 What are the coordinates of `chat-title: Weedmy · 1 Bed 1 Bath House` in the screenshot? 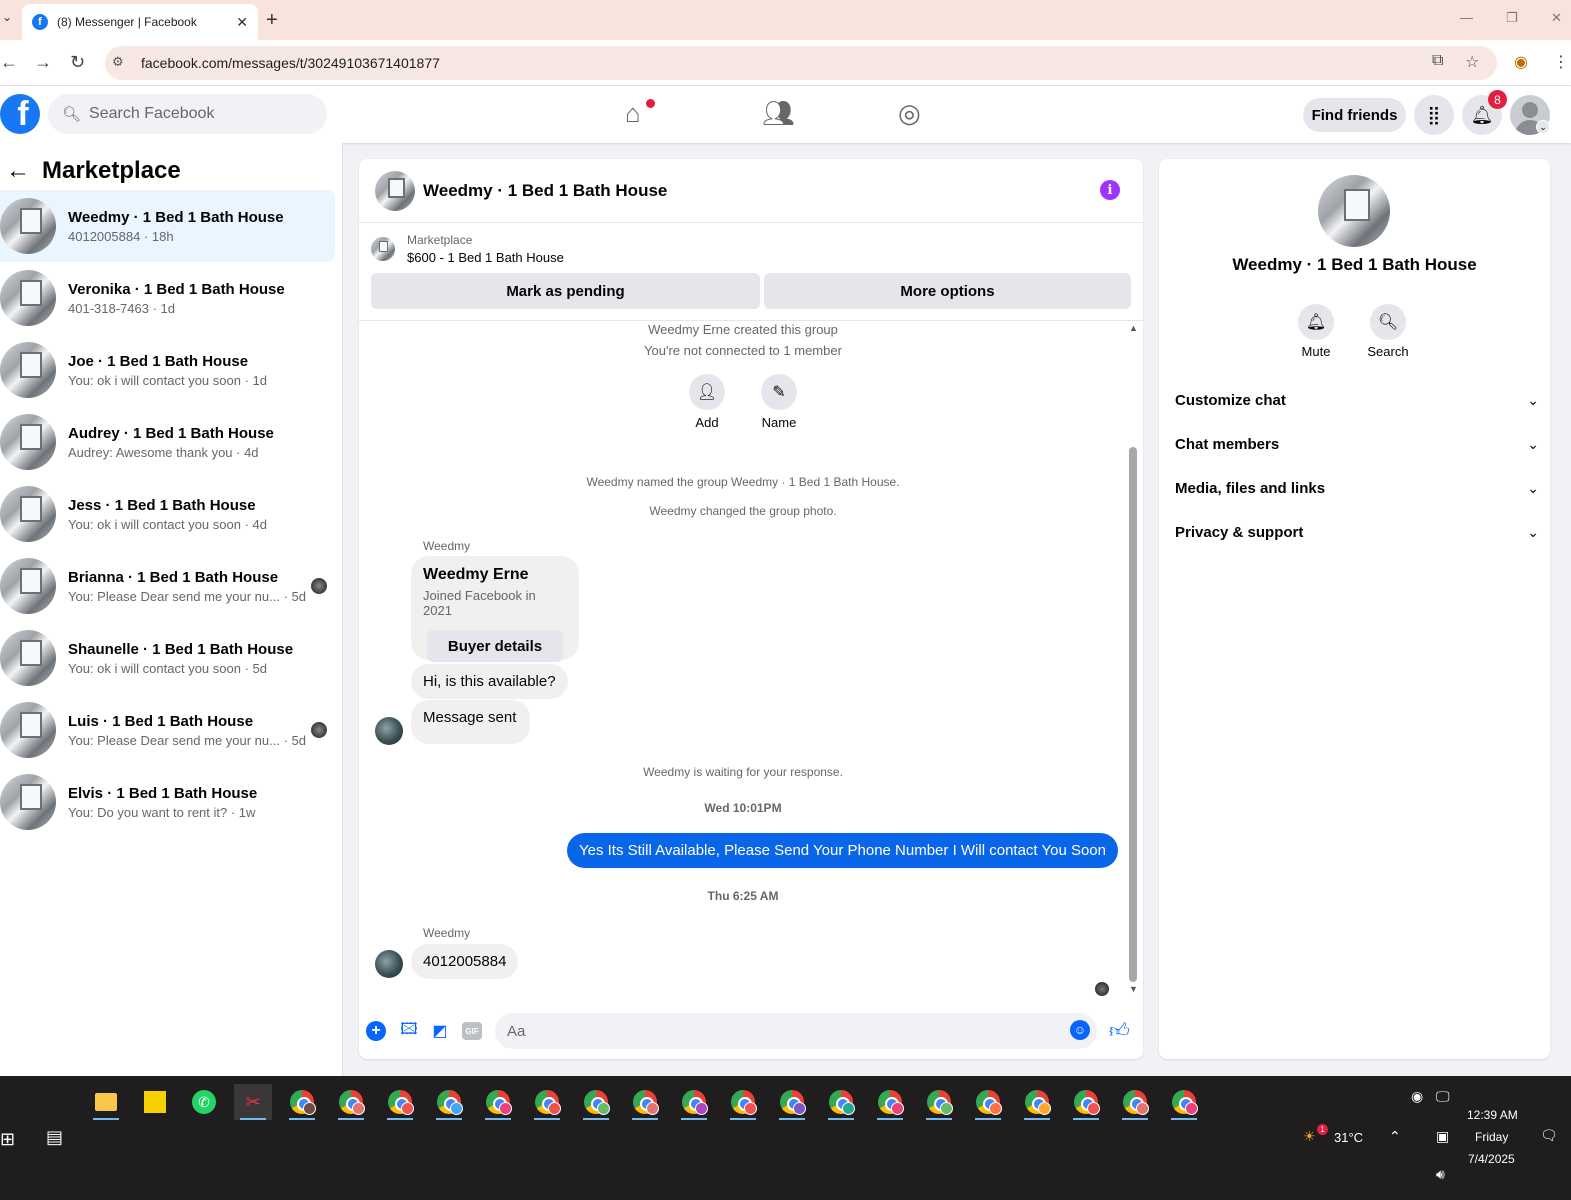 It's located at (545, 191).